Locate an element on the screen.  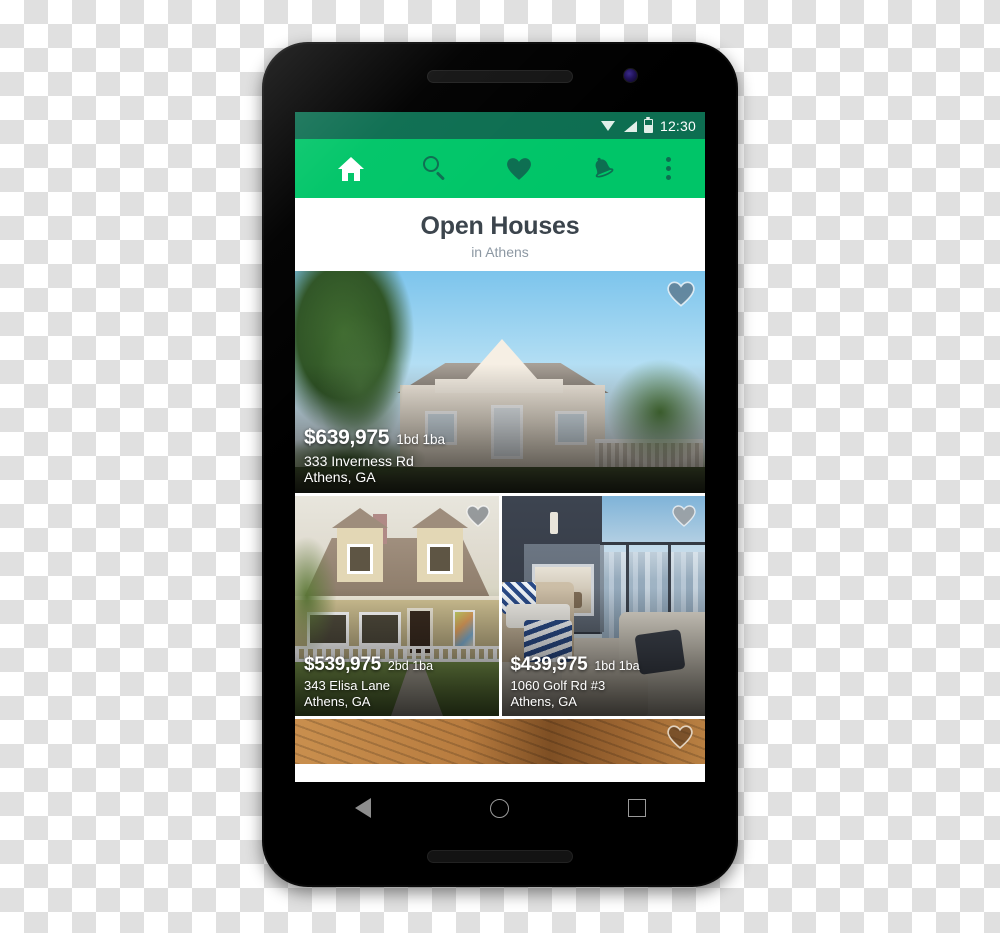
listing-price: $639,975 is located at coordinates (347, 438).